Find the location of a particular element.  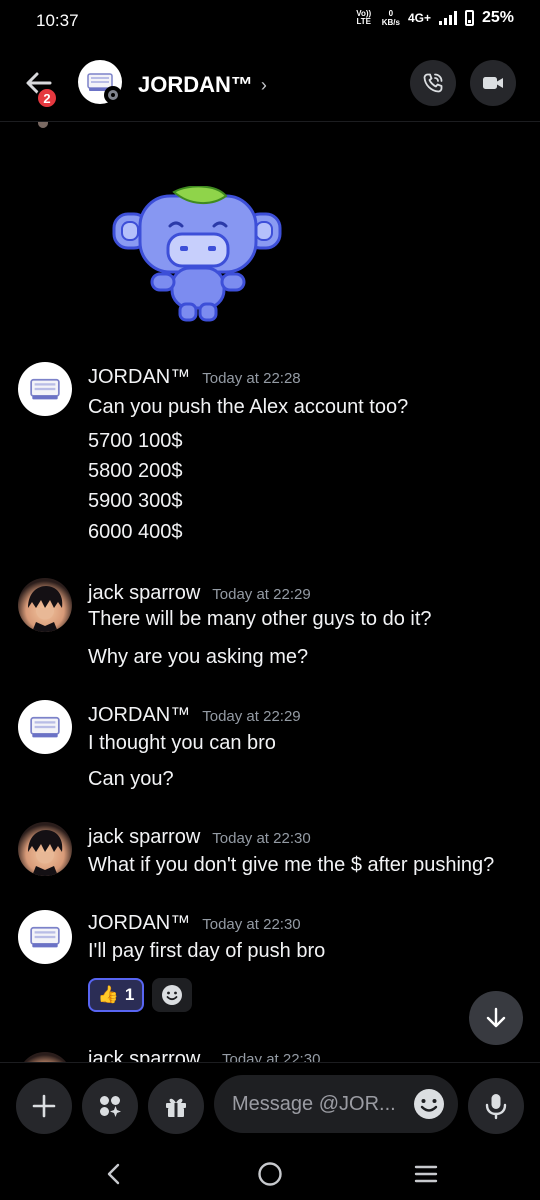

network-speed: 0 KB/s is located at coordinates (391, 18).